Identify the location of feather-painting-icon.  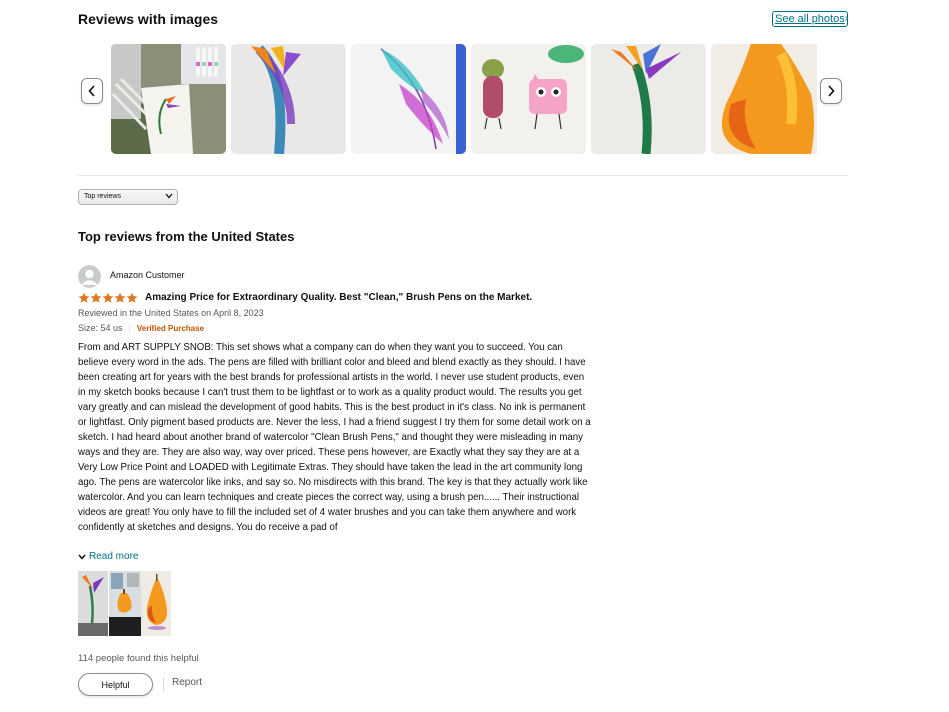
(408, 99).